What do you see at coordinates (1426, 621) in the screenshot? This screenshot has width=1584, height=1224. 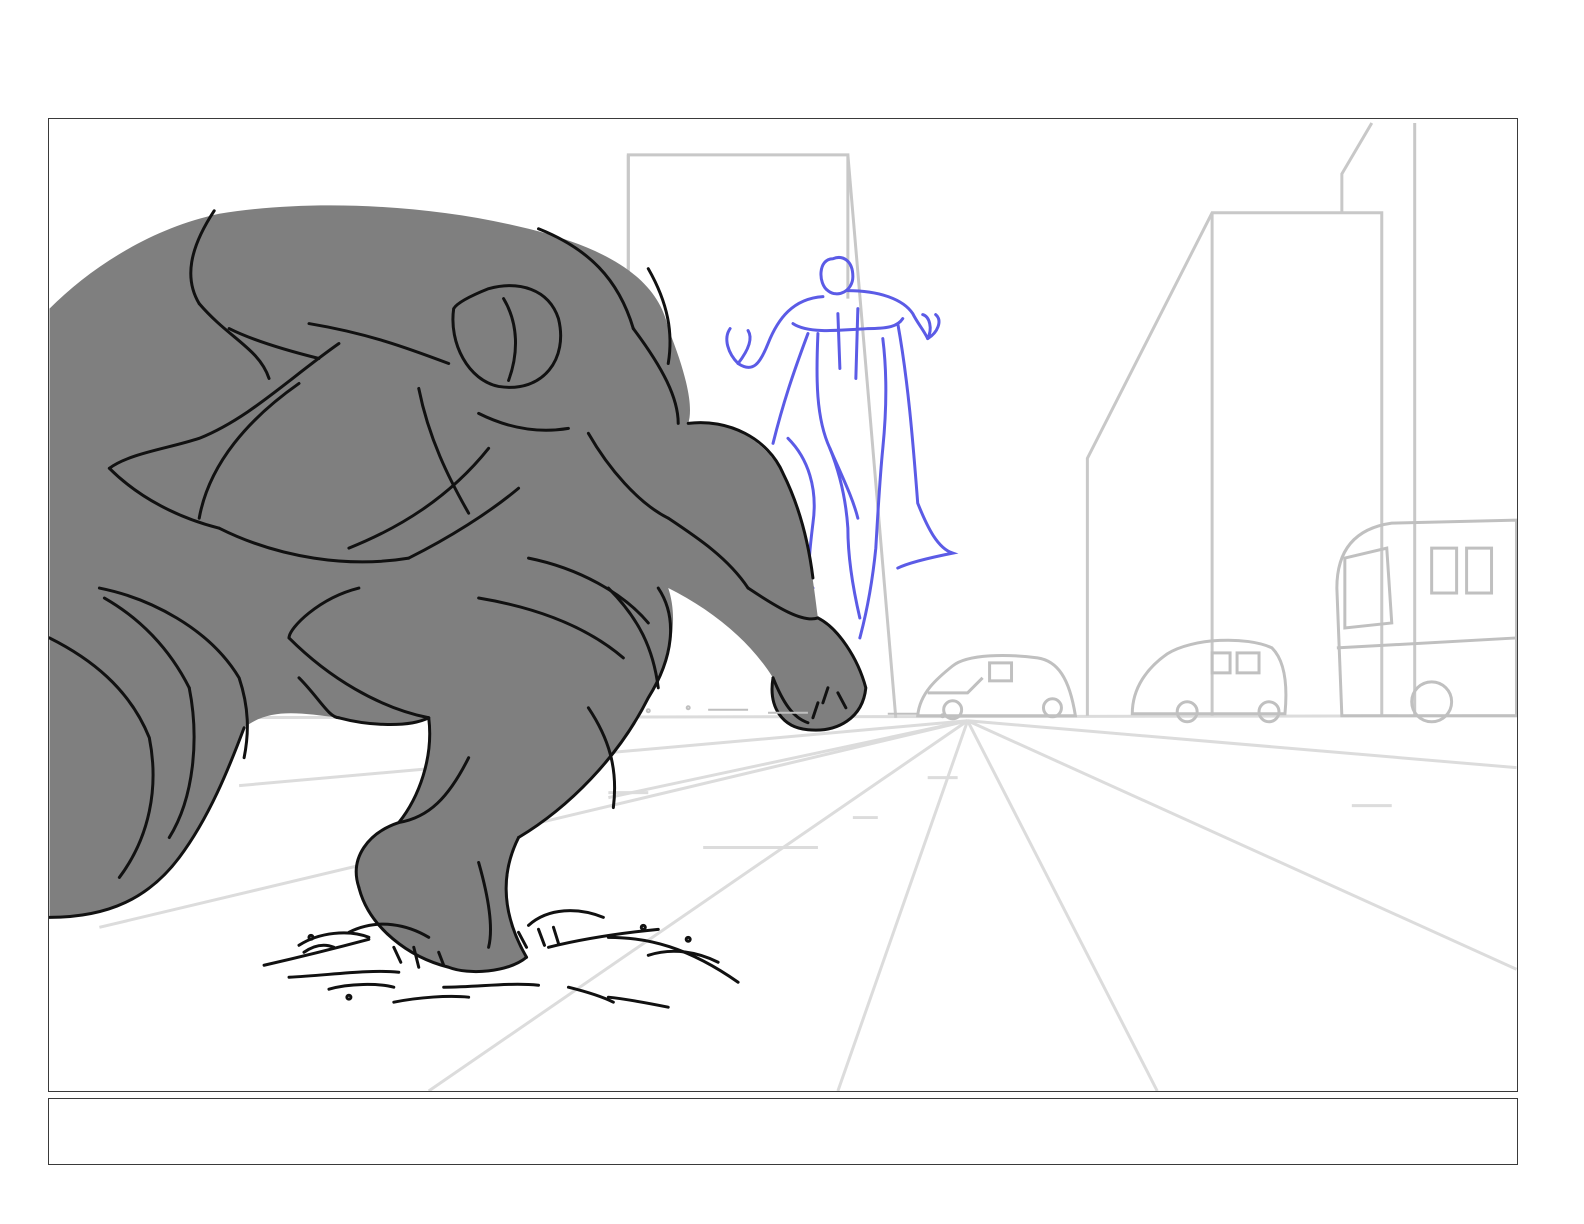 I see `bus-sketch-right` at bounding box center [1426, 621].